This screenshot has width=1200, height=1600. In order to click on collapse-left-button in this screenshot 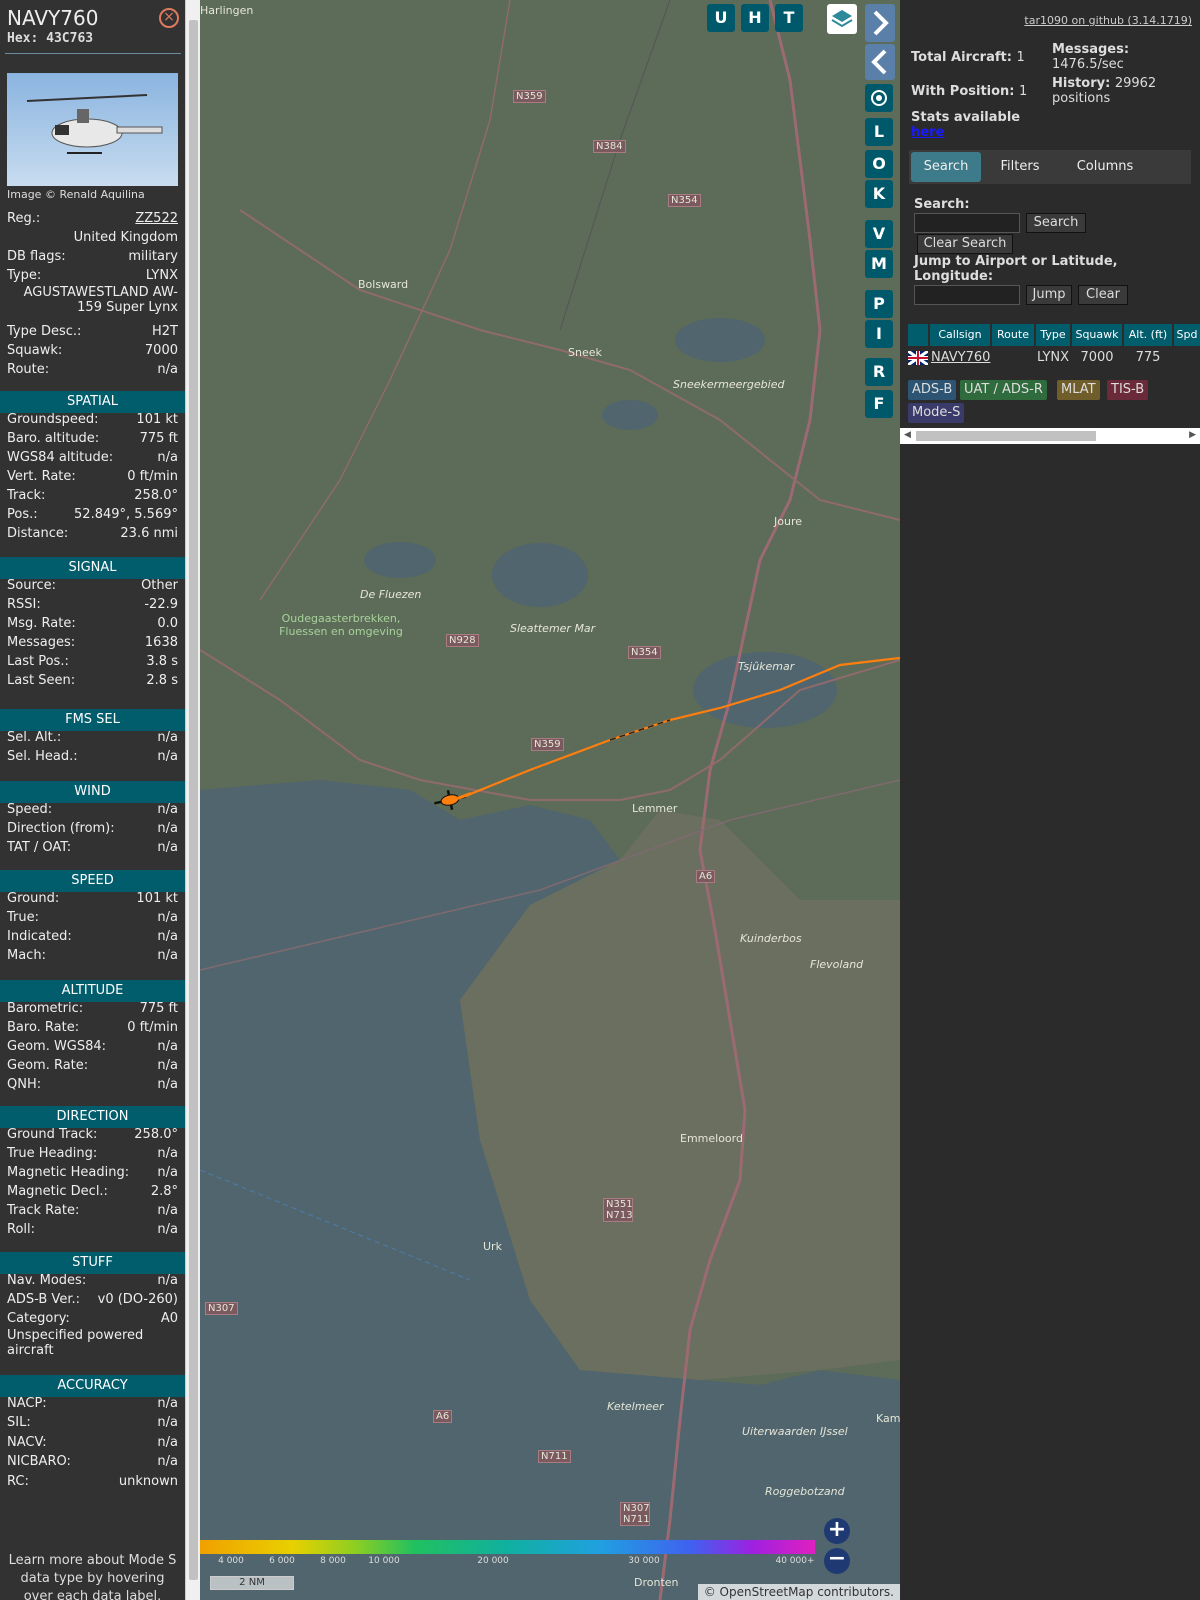, I will do `click(880, 62)`.